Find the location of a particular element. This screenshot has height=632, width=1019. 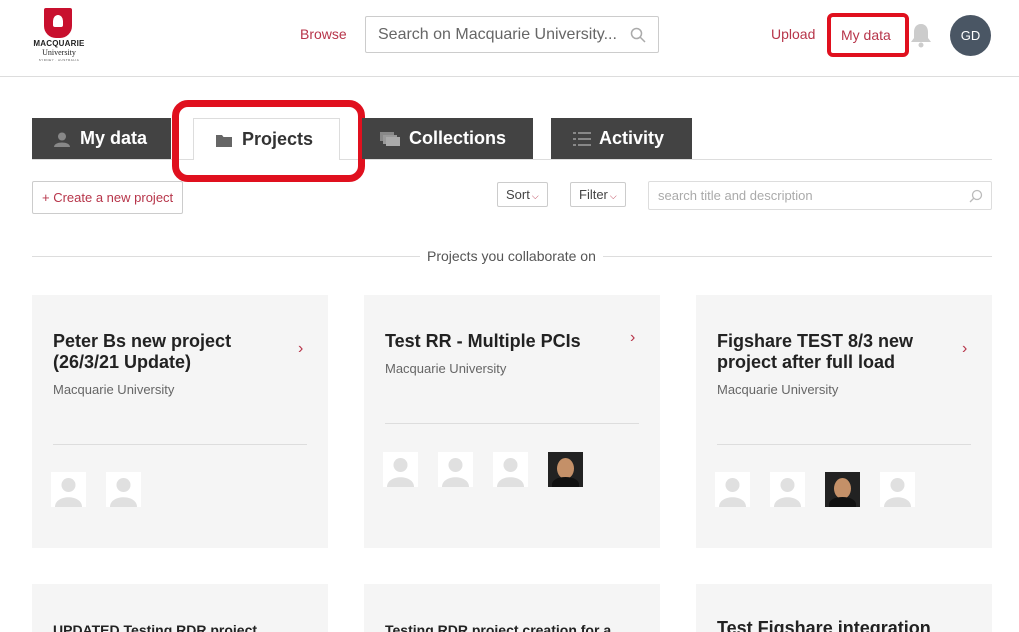

global-search-input is located at coordinates (491, 34).